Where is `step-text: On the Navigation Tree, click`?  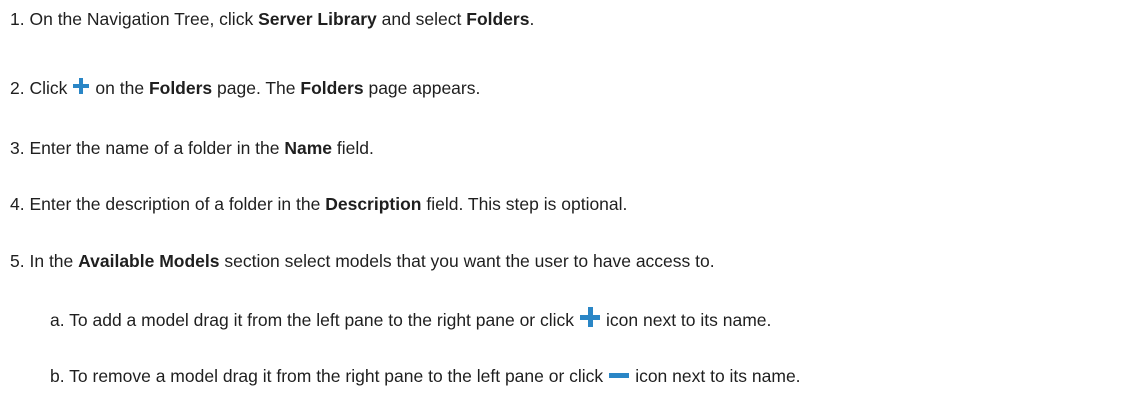 step-text: On the Navigation Tree, click is located at coordinates (144, 19).